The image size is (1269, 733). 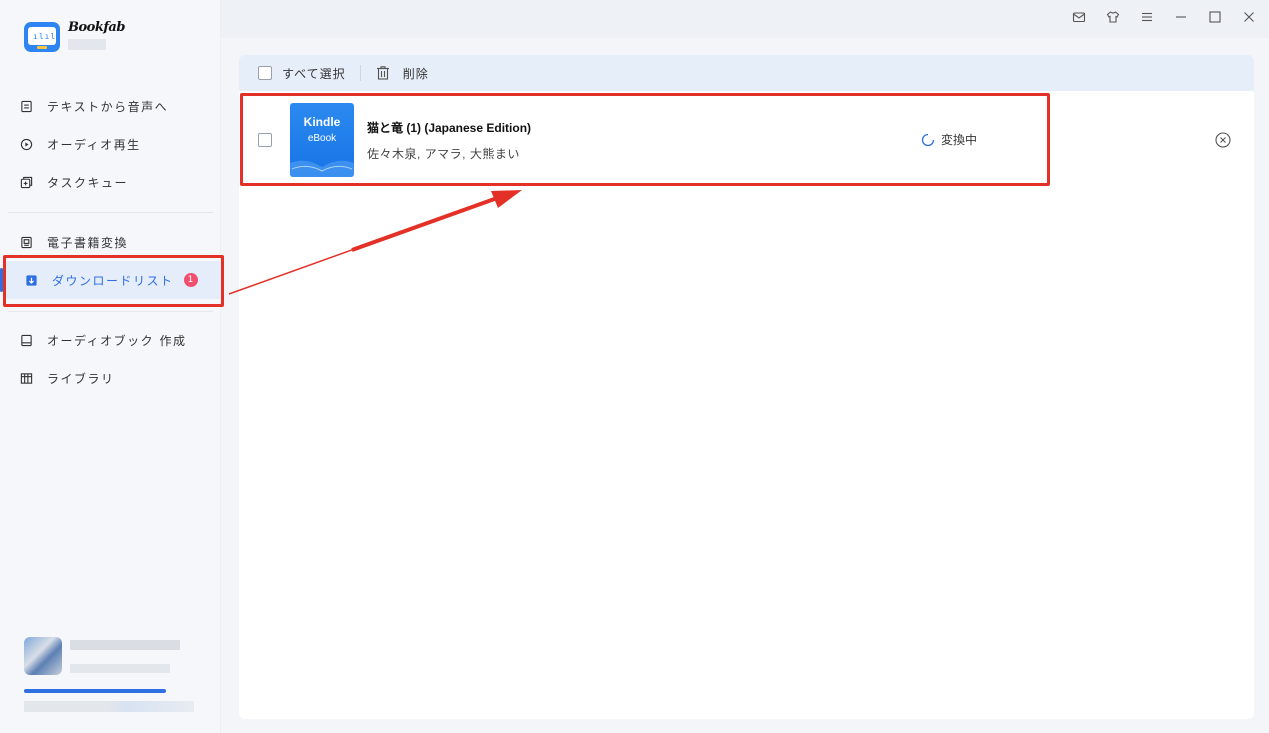 I want to click on select-all-label: すべて選択, so click(x=314, y=73).